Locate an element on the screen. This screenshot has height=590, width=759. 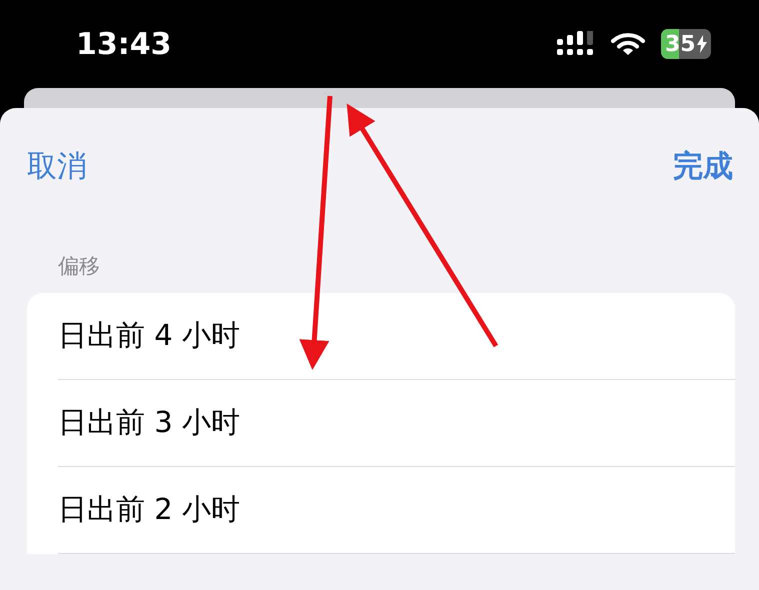
wifi-icon is located at coordinates (628, 44).